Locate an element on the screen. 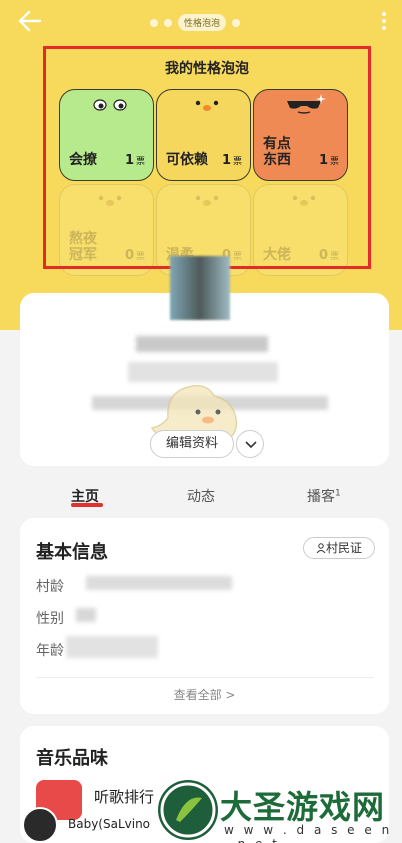 The image size is (402, 843). back-arrow-icon is located at coordinates (30, 21).